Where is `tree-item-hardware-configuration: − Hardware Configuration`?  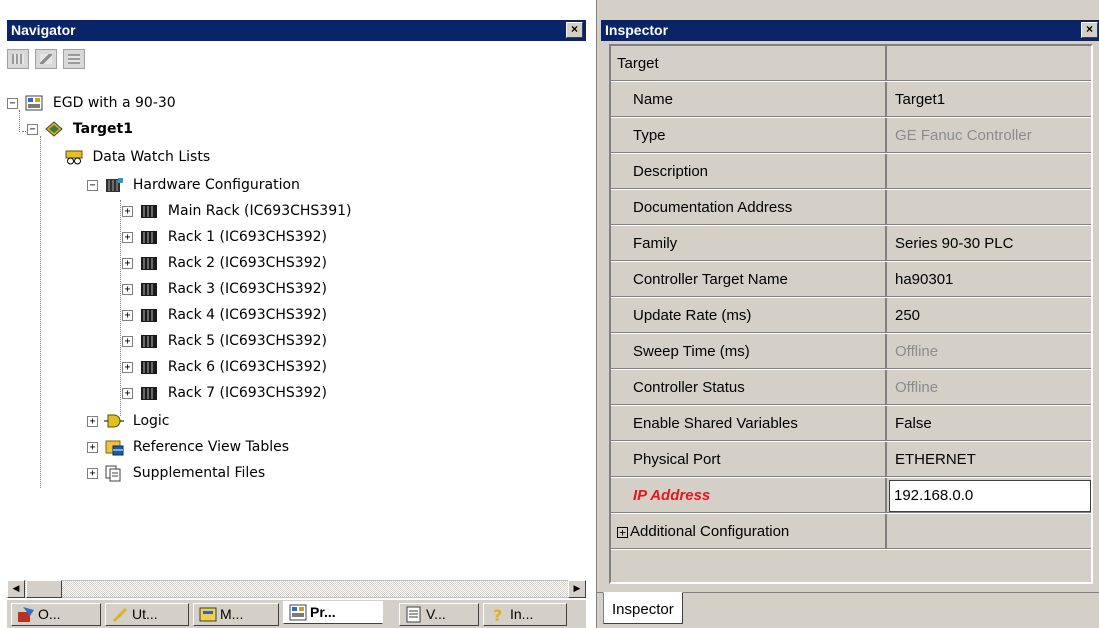
tree-item-hardware-configuration: − Hardware Configuration is located at coordinates (193, 185).